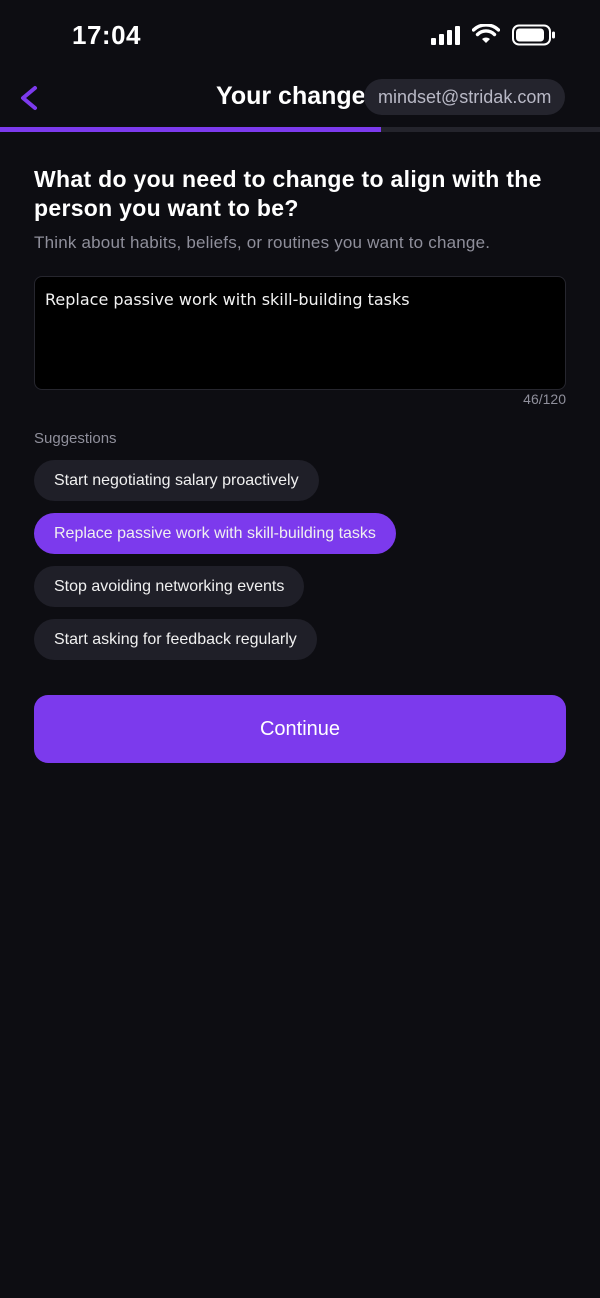  I want to click on suggestion-chip: Start negotiating salary proactively, so click(176, 480).